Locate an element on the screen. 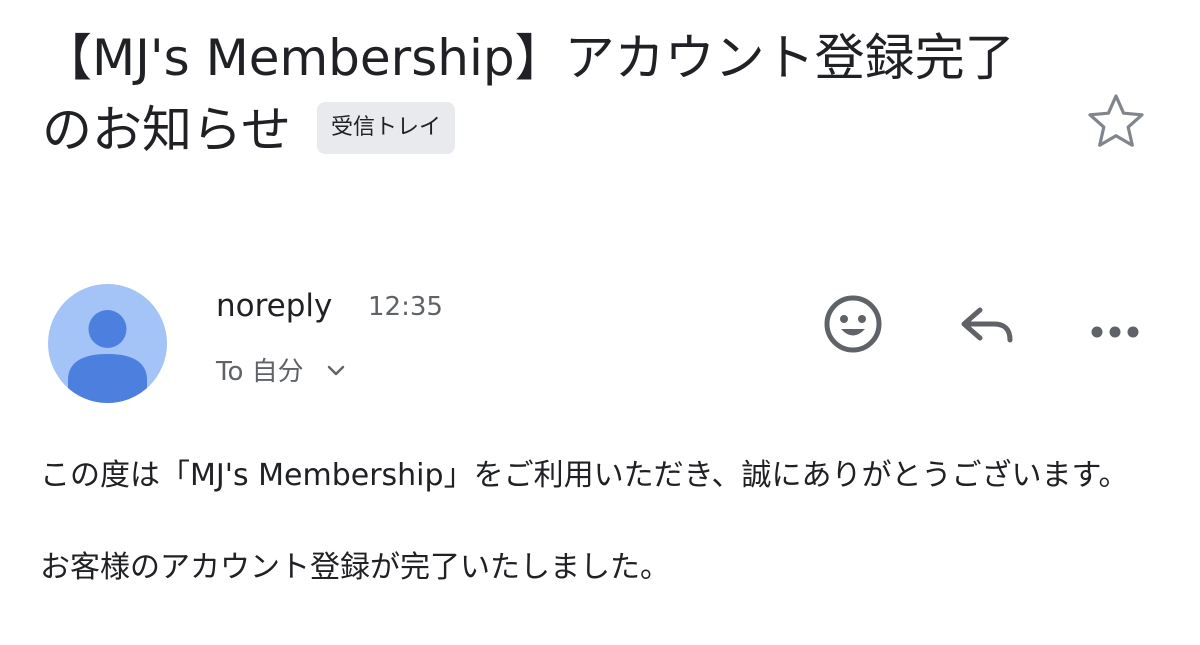  recipient-label: To 自分 is located at coordinates (260, 372).